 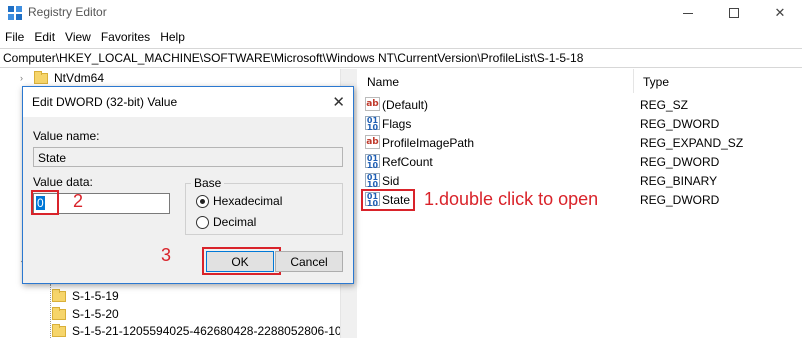 I want to click on menu-bar: File Edit View Favorites Help, so click(x=401, y=37).